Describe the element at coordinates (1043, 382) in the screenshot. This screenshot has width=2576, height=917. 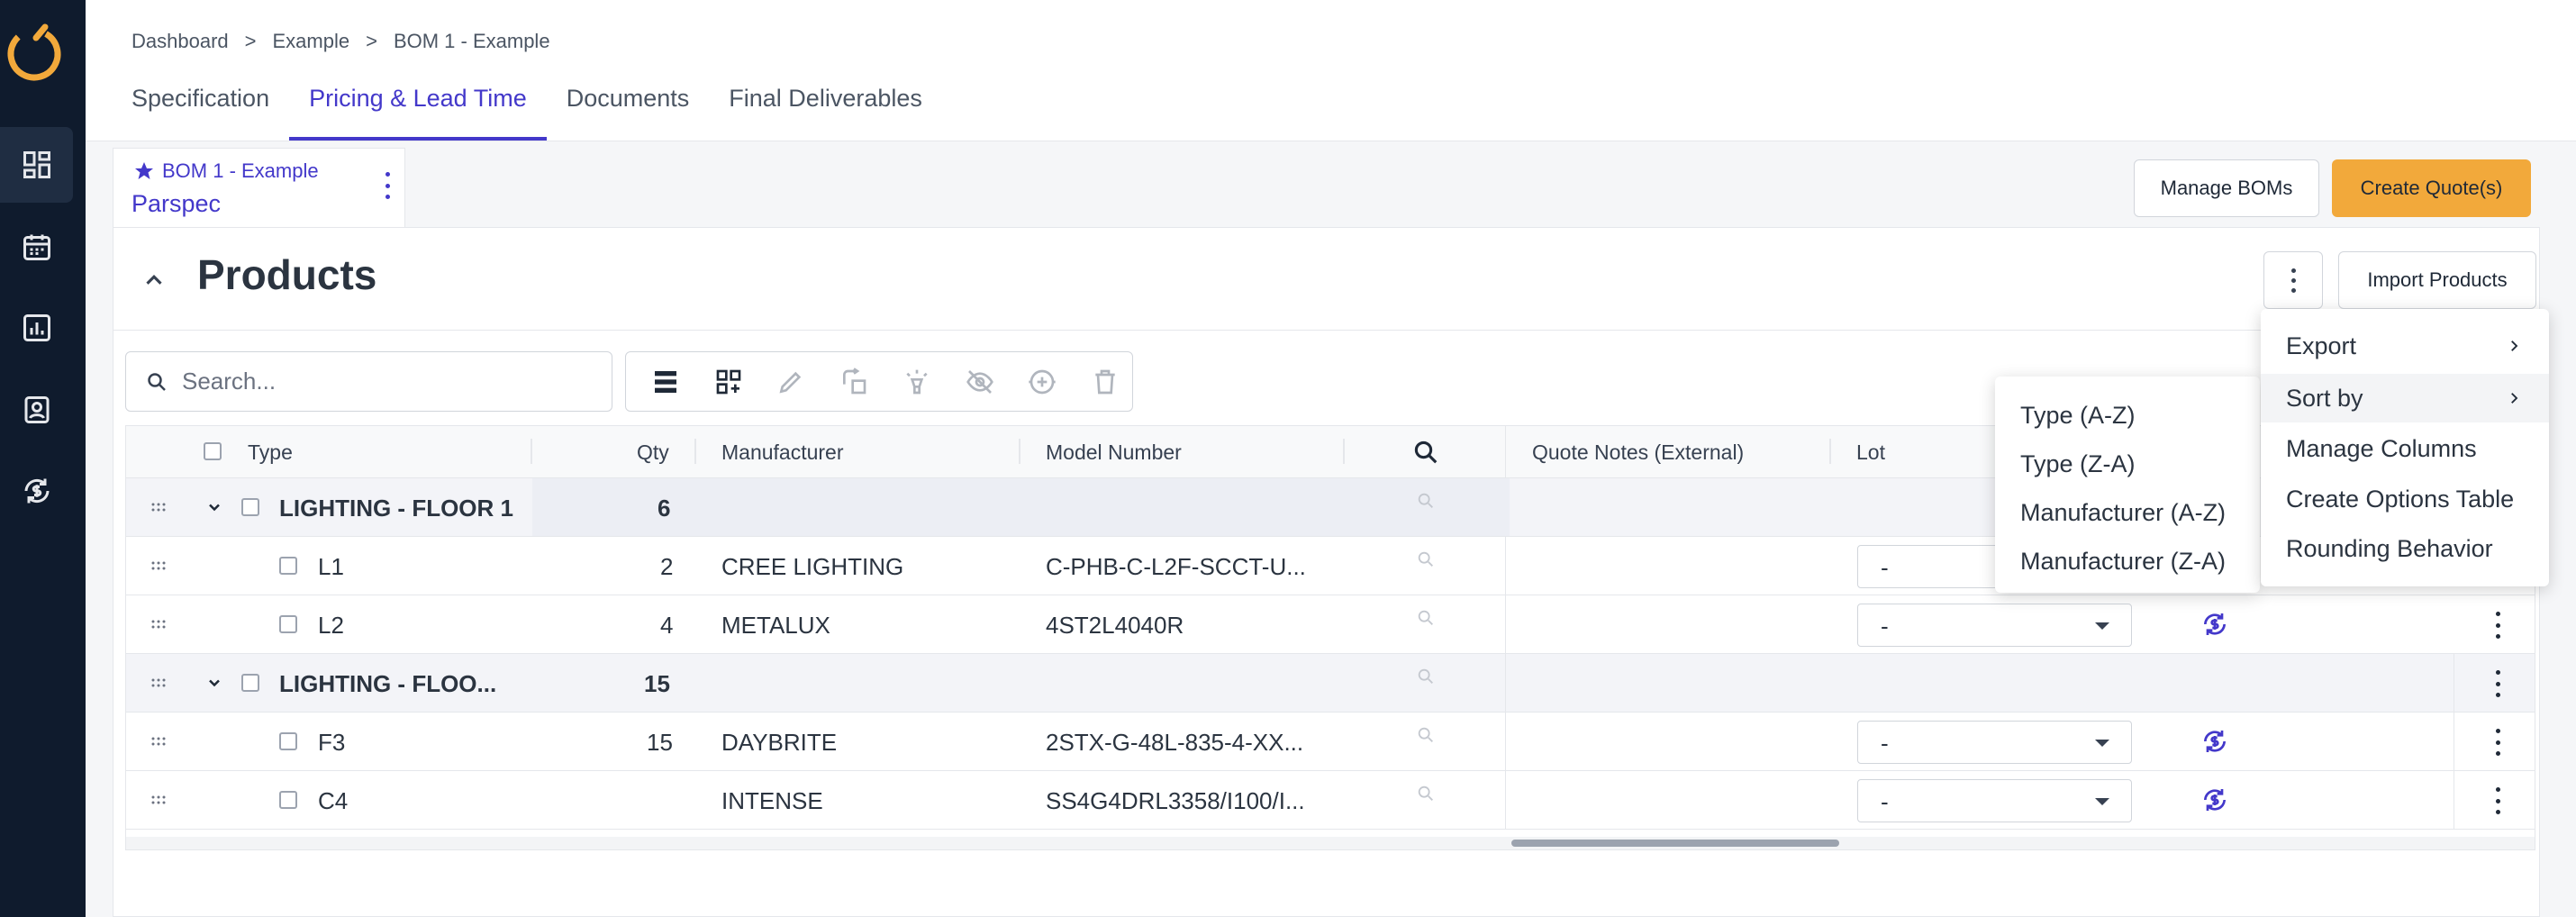
I see `add-option-button` at that location.